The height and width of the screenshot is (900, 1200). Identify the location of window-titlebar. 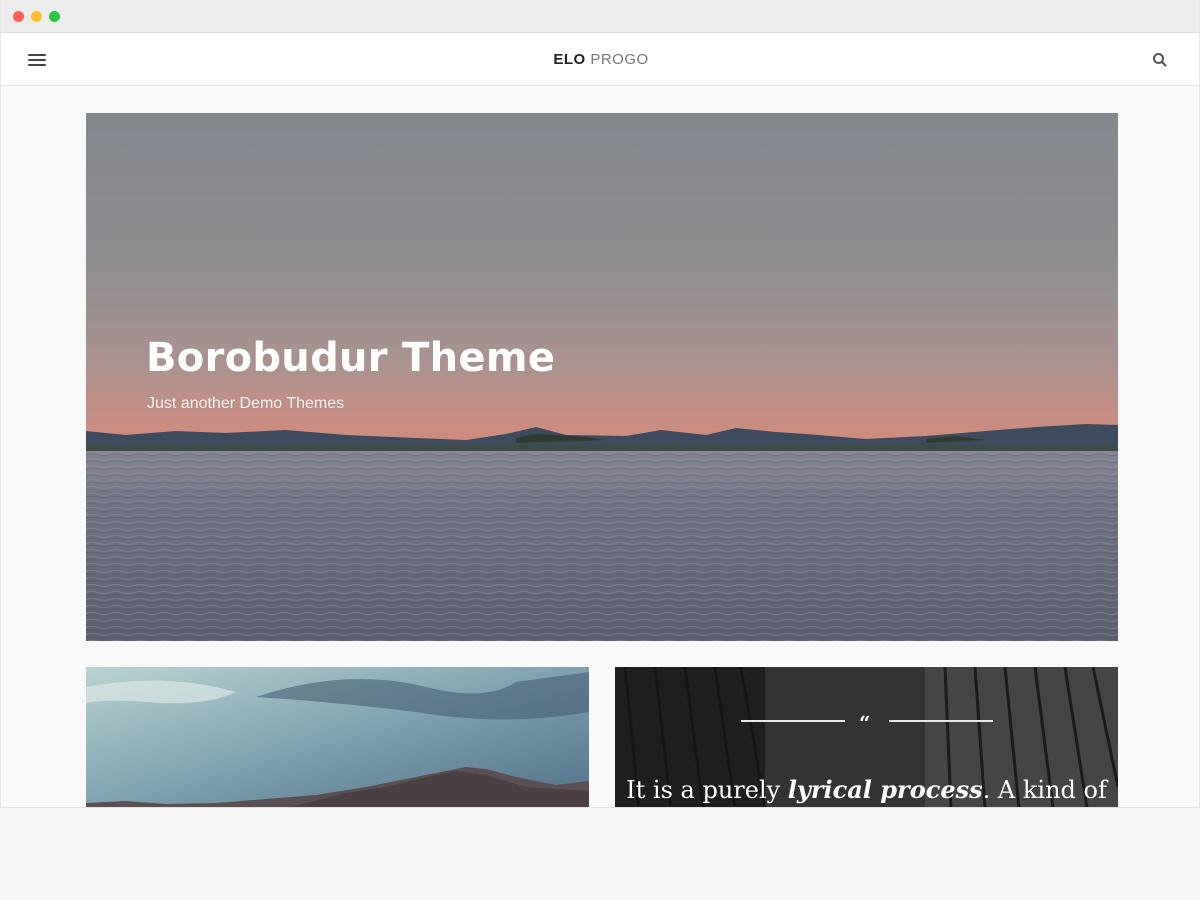
(600, 16).